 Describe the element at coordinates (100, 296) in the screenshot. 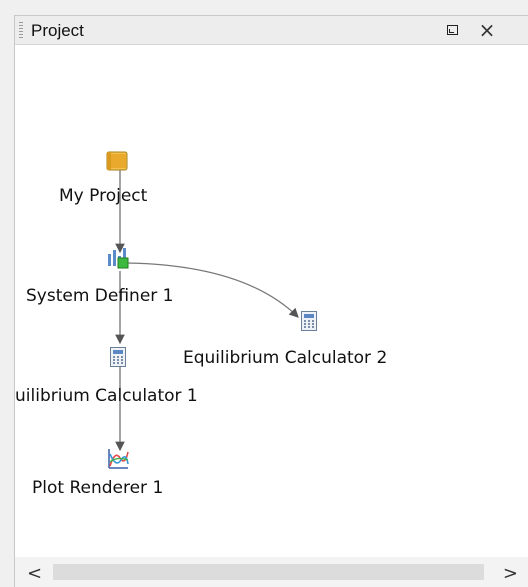

I see `node-label-system-definer-1: System Definer 1` at that location.